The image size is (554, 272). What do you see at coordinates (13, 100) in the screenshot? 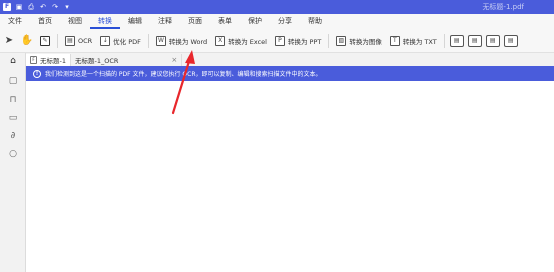
I see `bookmark-icon: ⊓` at bounding box center [13, 100].